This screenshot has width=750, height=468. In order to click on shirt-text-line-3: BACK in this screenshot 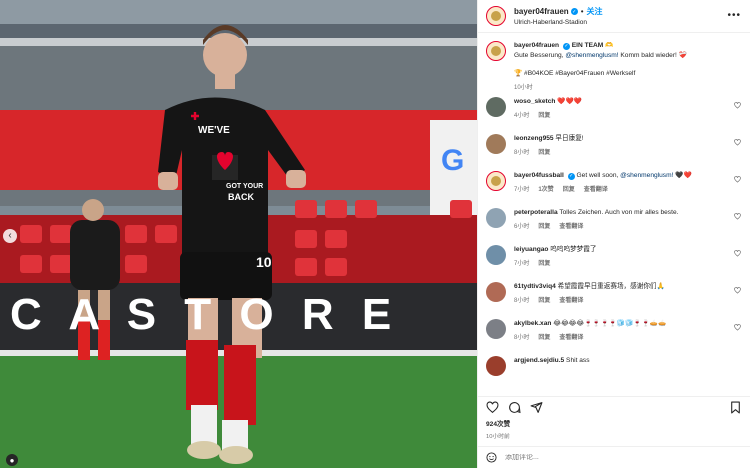, I will do `click(241, 197)`.